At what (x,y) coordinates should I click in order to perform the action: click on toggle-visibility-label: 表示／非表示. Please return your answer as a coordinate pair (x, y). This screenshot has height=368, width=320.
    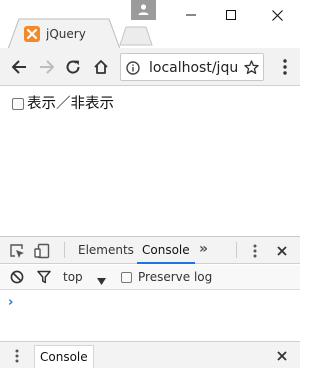
    Looking at the image, I should click on (70, 104).